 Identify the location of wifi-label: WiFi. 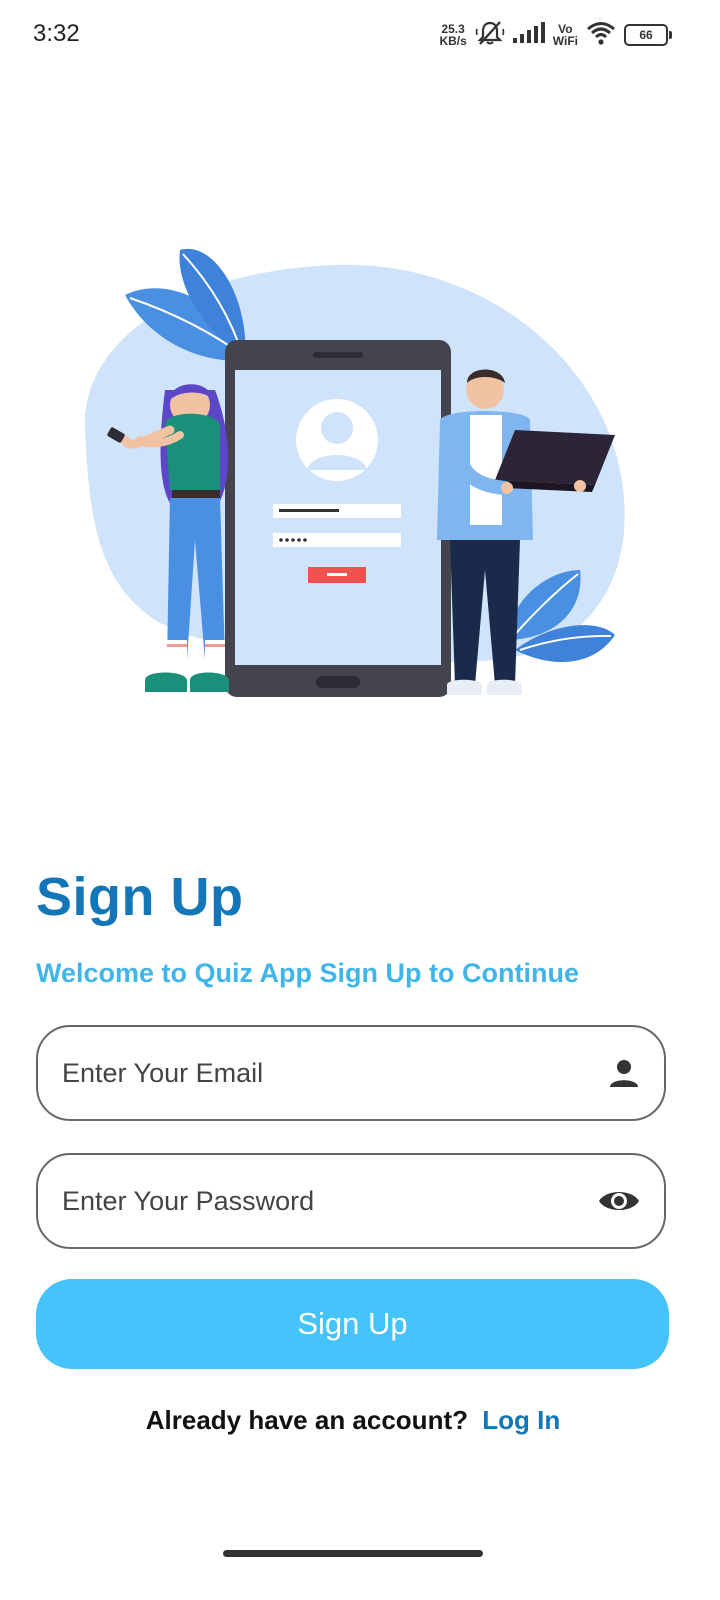
(565, 41).